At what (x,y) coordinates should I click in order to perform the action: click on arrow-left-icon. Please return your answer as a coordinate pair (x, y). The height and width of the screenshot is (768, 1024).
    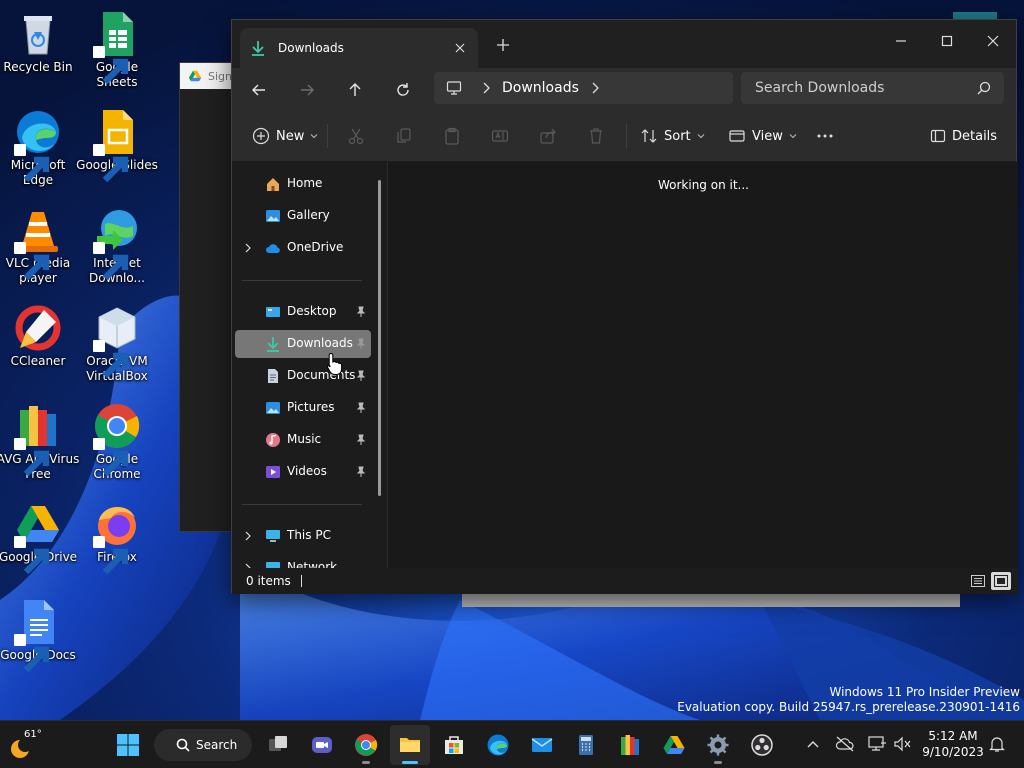
    Looking at the image, I should click on (258, 90).